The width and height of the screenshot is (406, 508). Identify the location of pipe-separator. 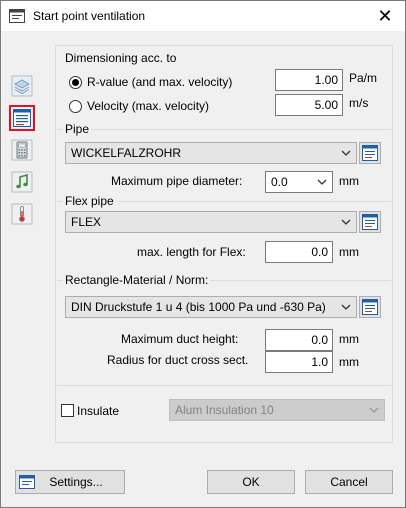
(224, 129).